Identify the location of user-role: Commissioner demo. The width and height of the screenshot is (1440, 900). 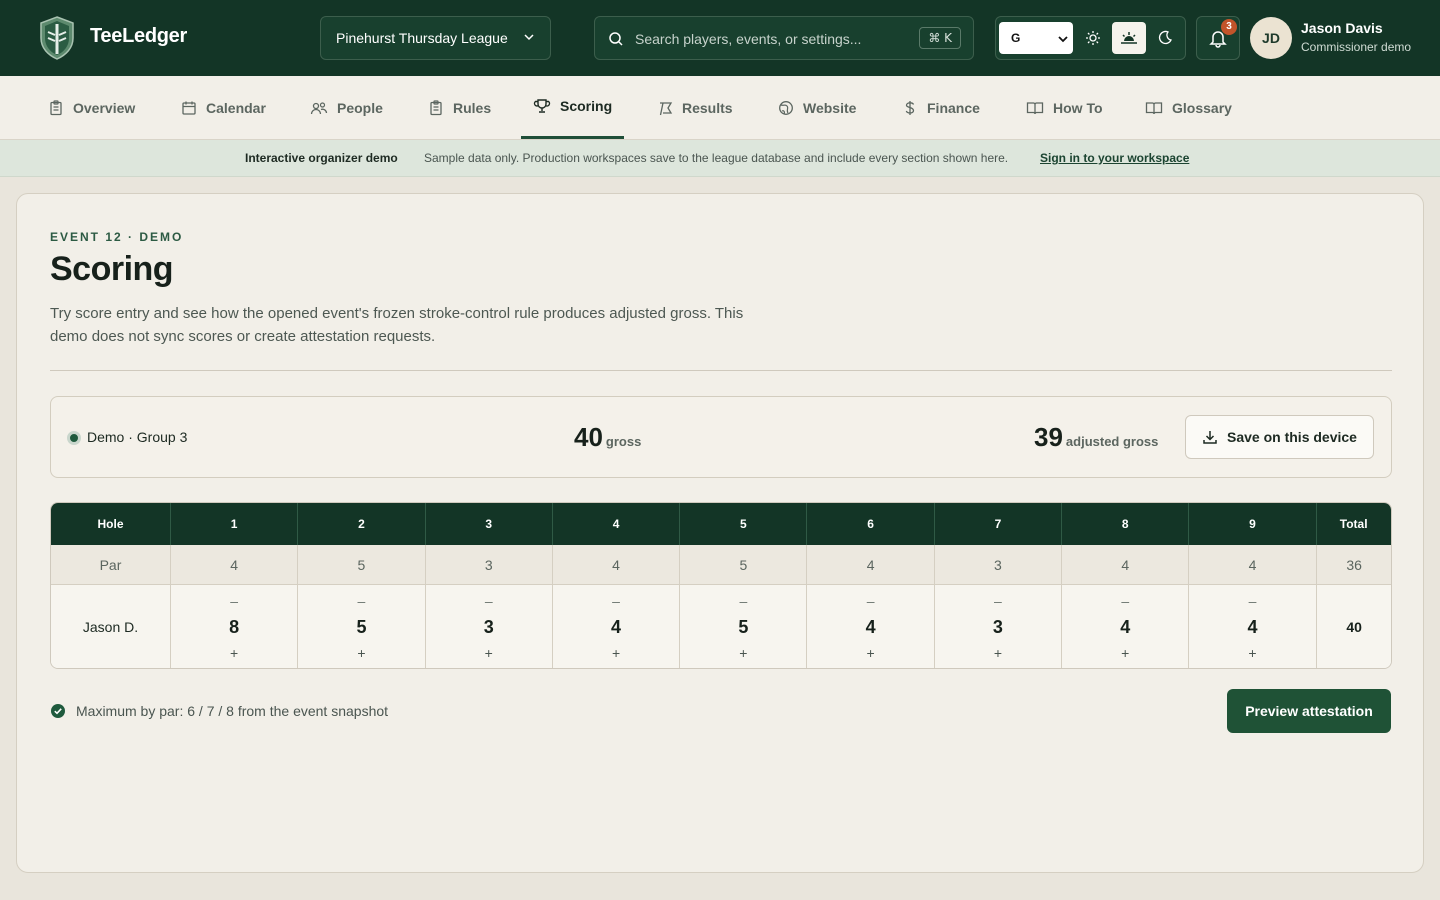
(1356, 47).